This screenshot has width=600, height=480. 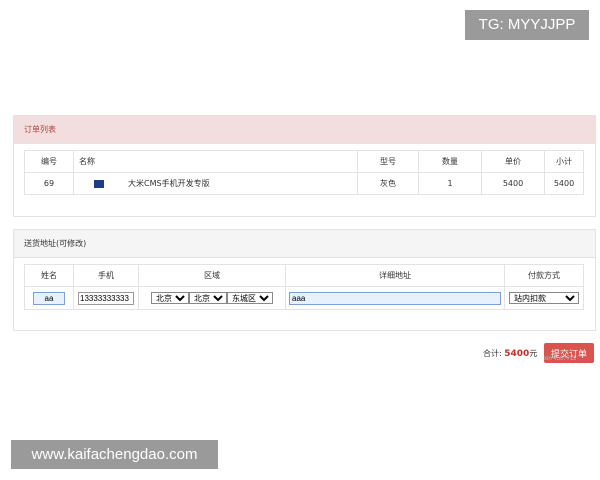 What do you see at coordinates (450, 161) in the screenshot?
I see `col-qty: 数量` at bounding box center [450, 161].